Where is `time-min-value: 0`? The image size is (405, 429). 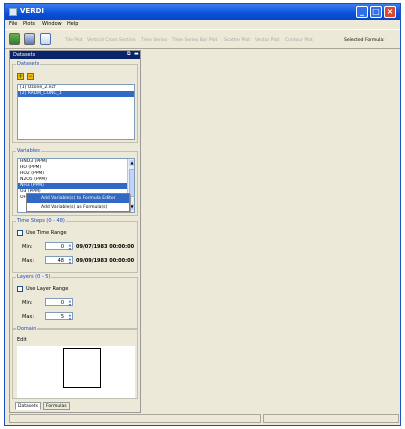
time-min-value: 0 is located at coordinates (62, 247).